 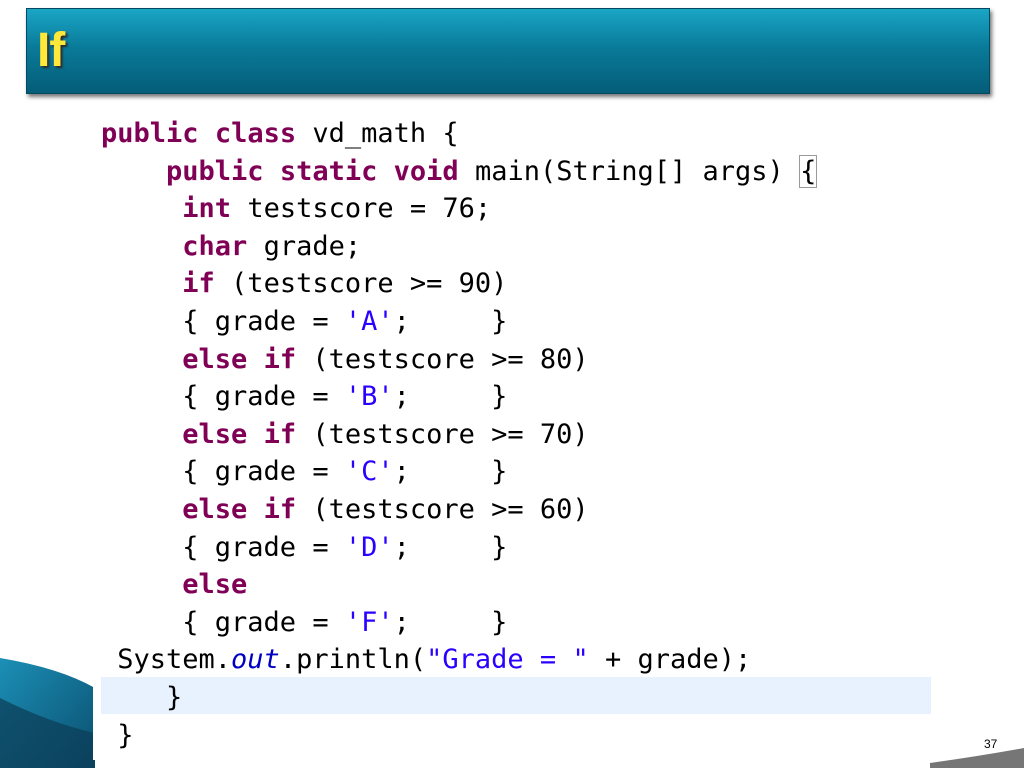 What do you see at coordinates (369, 321) in the screenshot?
I see `code-string: 'A'` at bounding box center [369, 321].